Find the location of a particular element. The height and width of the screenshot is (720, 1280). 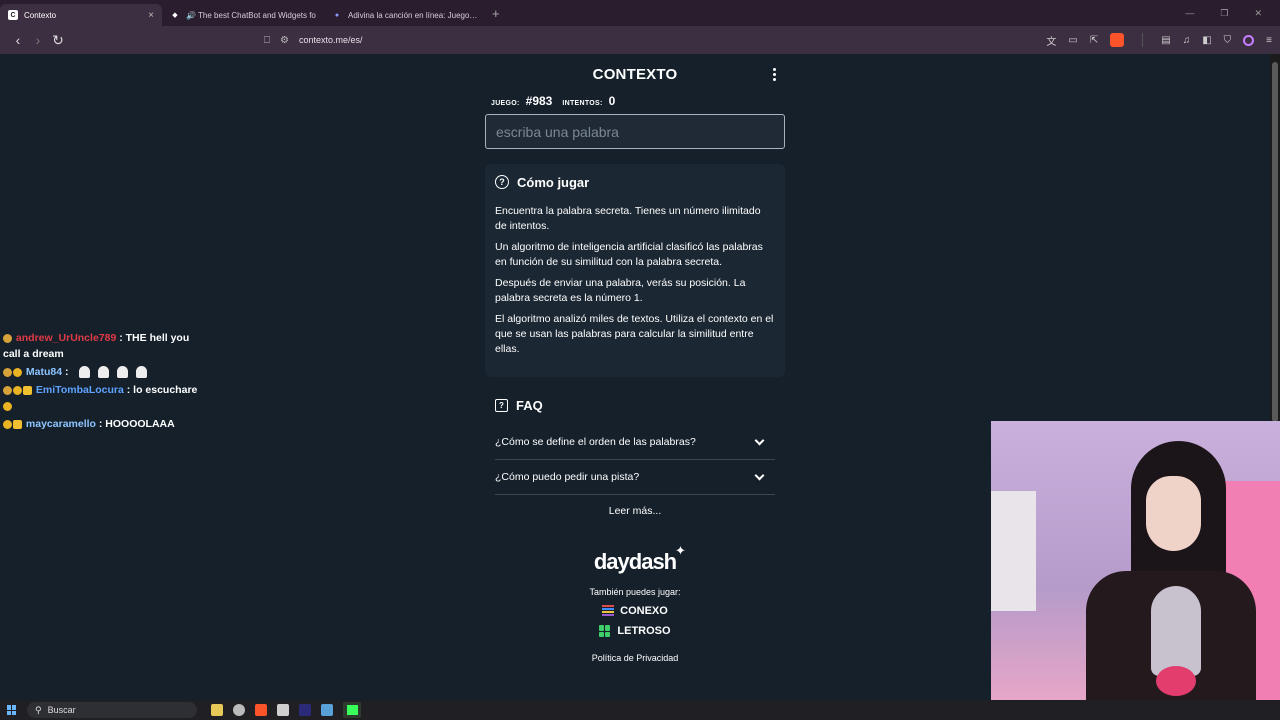

chat-username: andrew_UrUncle789 is located at coordinates (66, 338).